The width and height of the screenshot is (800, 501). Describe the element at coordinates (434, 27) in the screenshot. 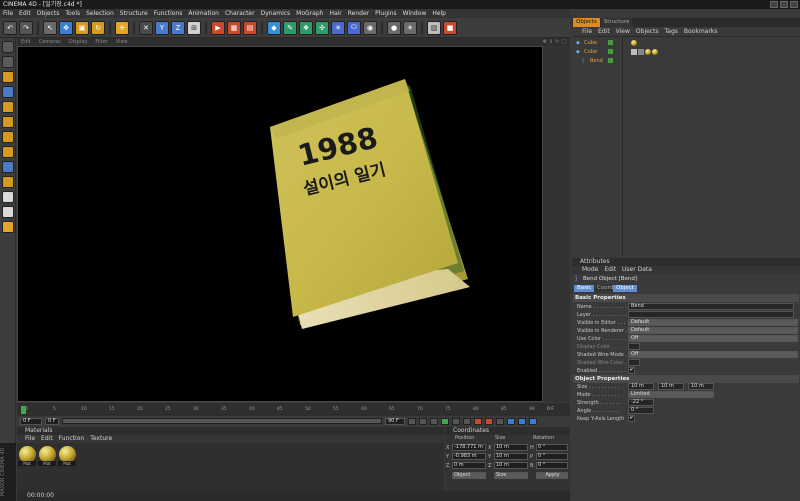

I see `script-icon: ▧` at that location.